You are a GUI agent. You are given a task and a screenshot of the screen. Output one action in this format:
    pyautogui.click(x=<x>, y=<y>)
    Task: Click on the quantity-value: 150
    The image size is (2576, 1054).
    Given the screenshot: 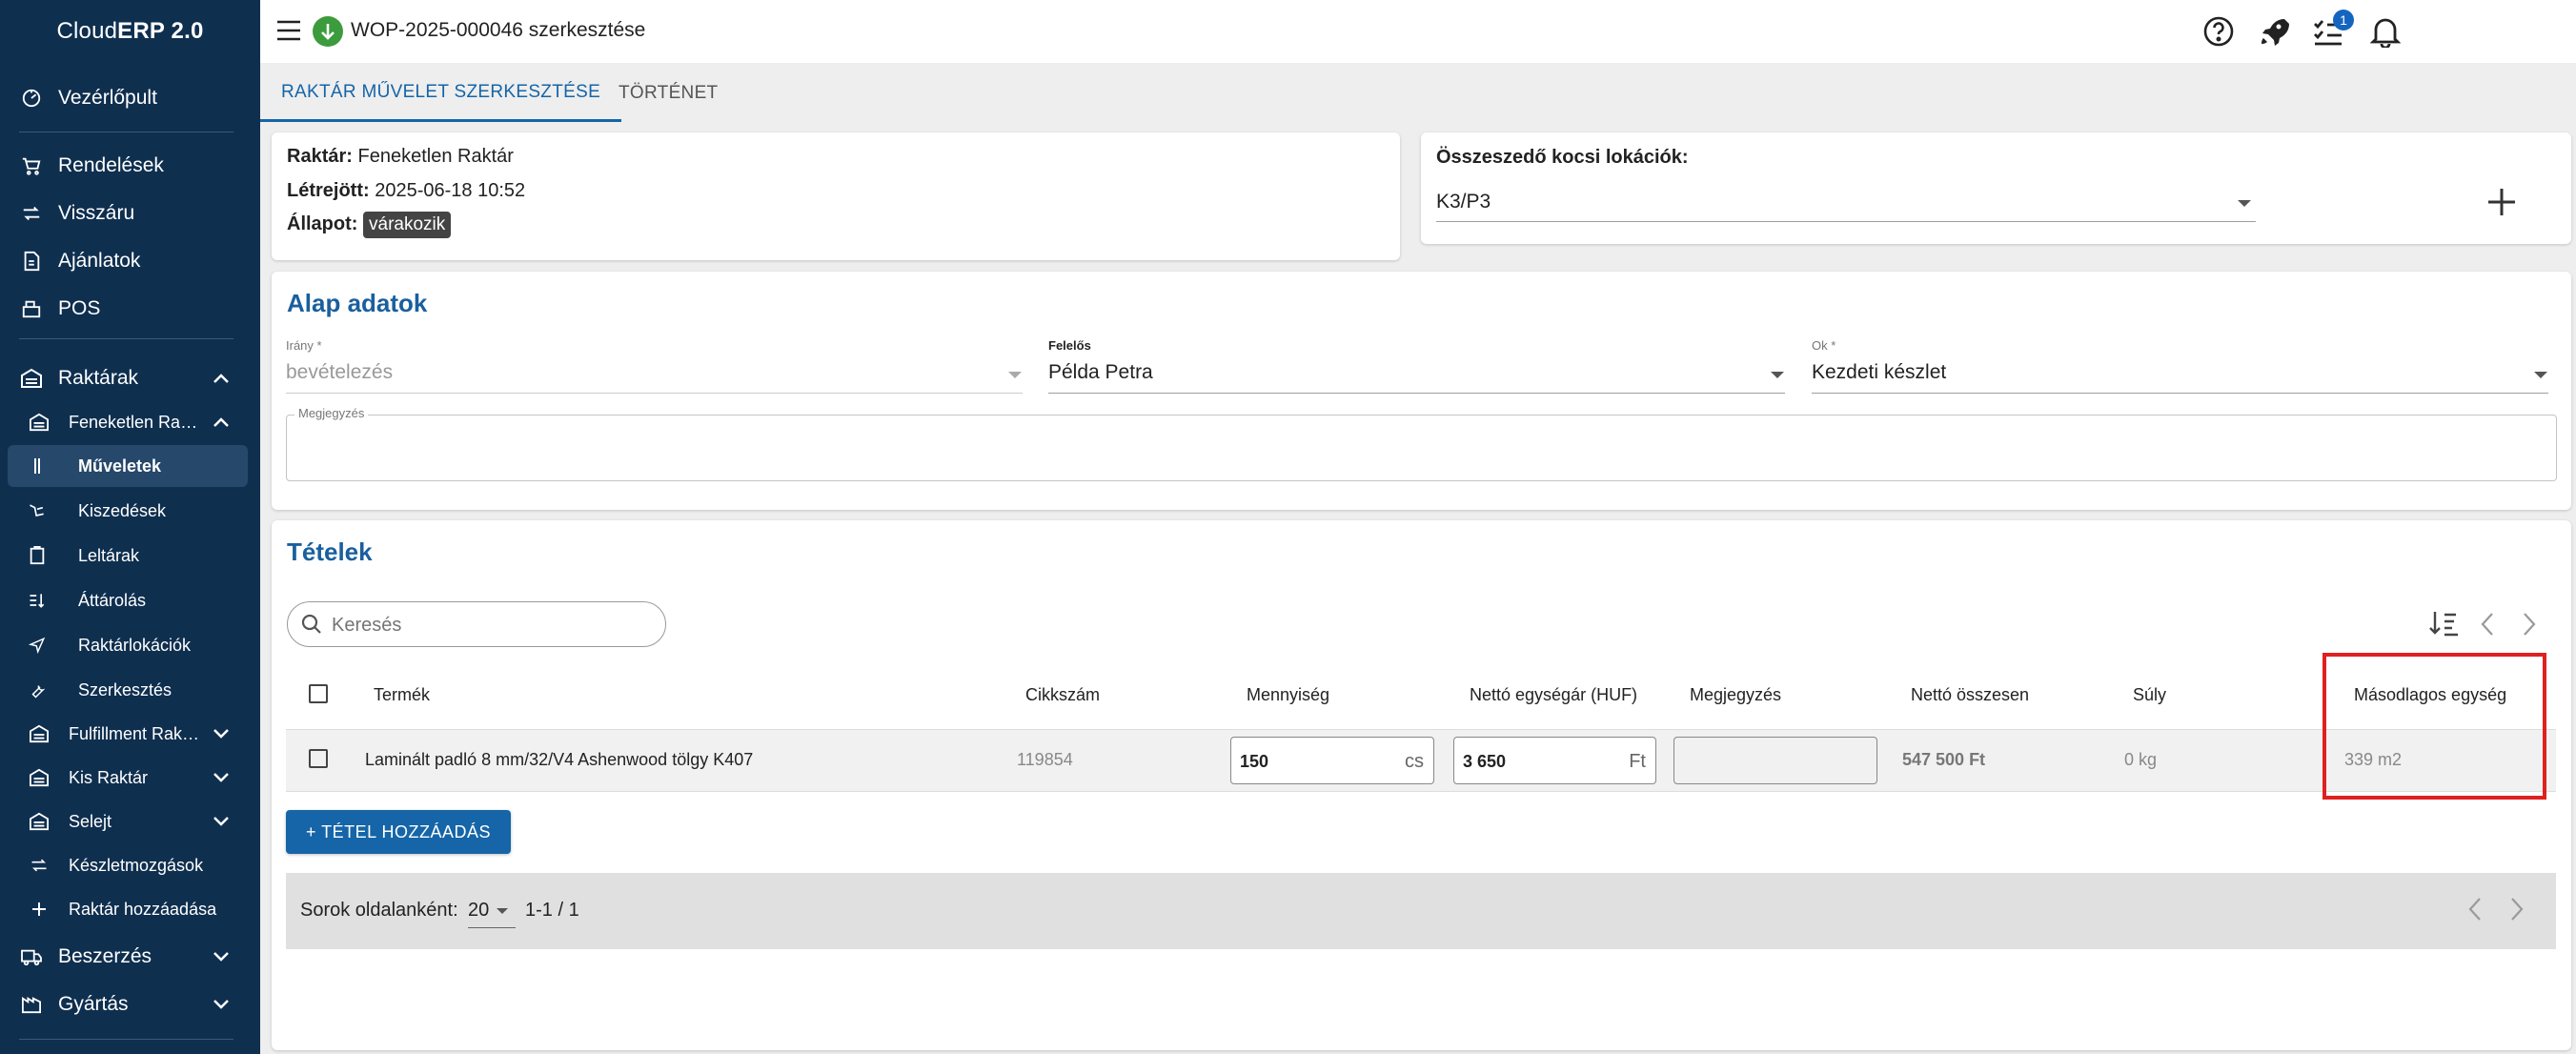 What is the action you would take?
    pyautogui.click(x=1254, y=761)
    